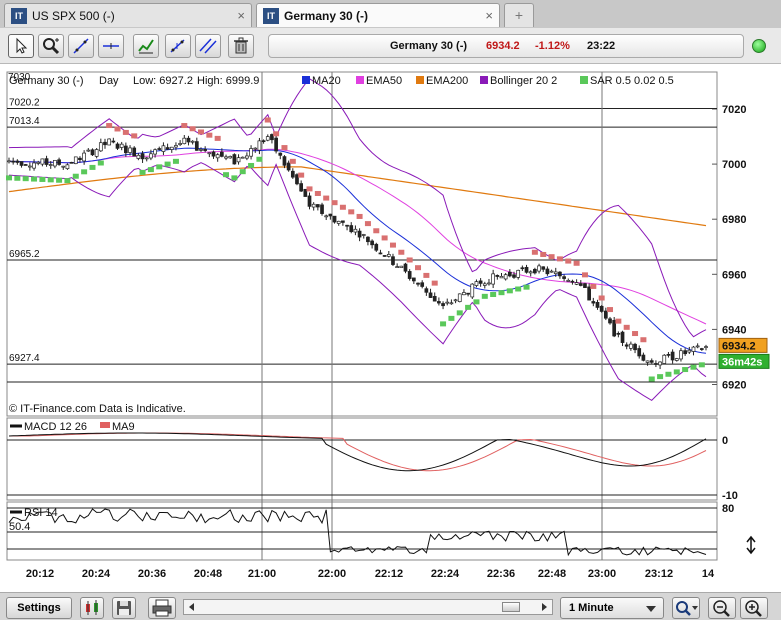 The height and width of the screenshot is (620, 781). I want to click on zoom-menu-button, so click(686, 608).